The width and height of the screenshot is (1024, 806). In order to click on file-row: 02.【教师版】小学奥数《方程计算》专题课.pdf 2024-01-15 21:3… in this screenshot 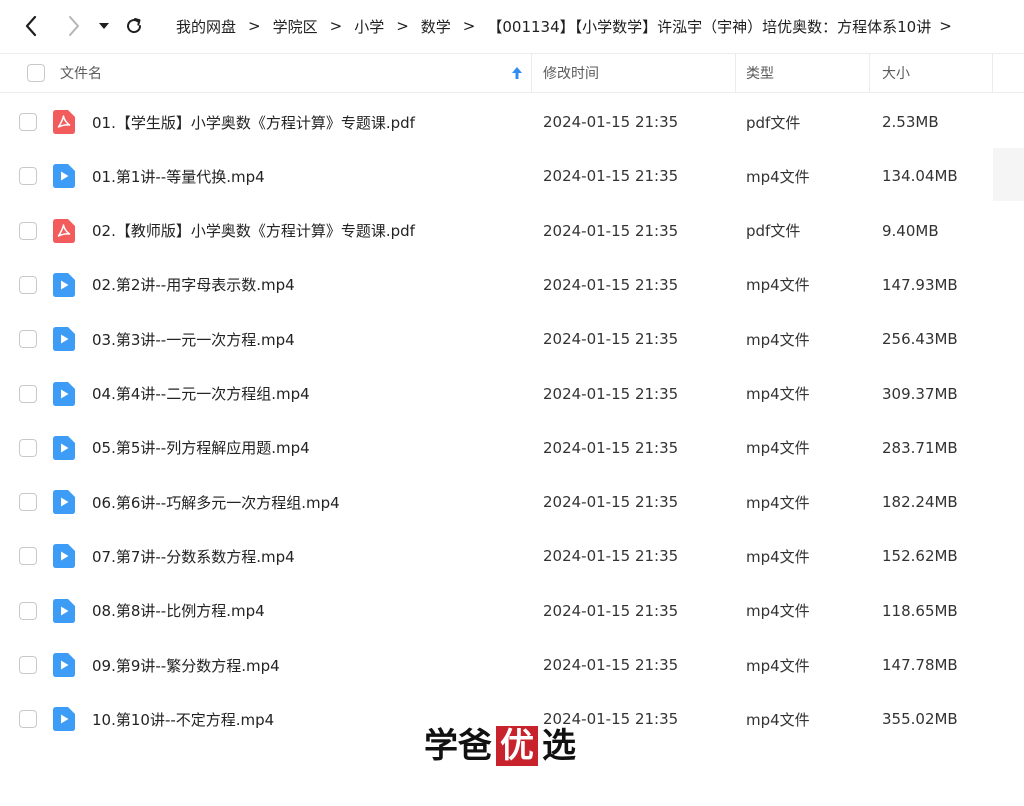, I will do `click(512, 231)`.